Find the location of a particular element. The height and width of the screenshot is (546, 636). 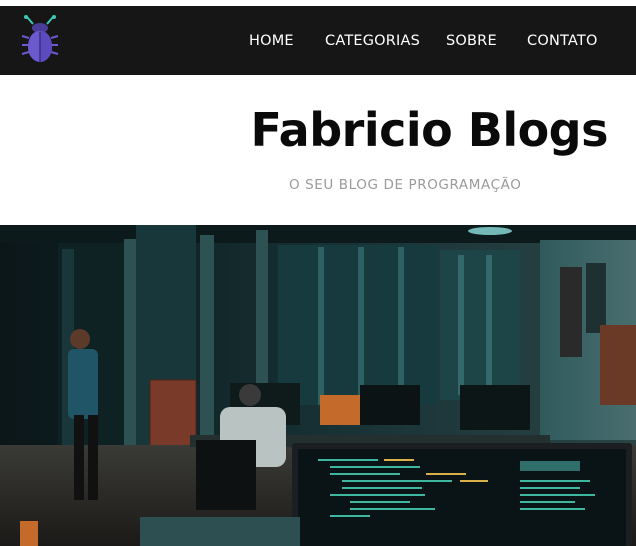

navbar: HOME CATEGORIAS SOBRE CONTATO is located at coordinates (318, 40).